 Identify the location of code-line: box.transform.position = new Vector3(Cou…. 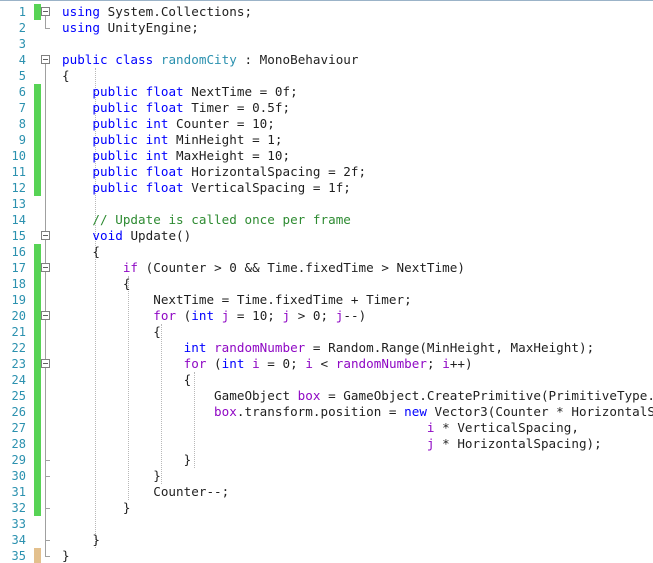
(357, 412).